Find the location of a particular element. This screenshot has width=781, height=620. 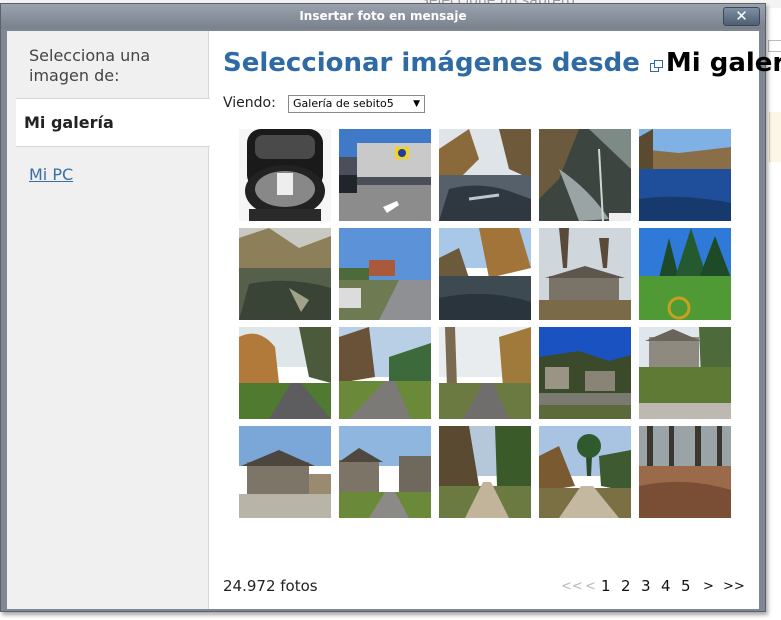

sidebar-item-my-gallery: Mi galería is located at coordinates (113, 122).